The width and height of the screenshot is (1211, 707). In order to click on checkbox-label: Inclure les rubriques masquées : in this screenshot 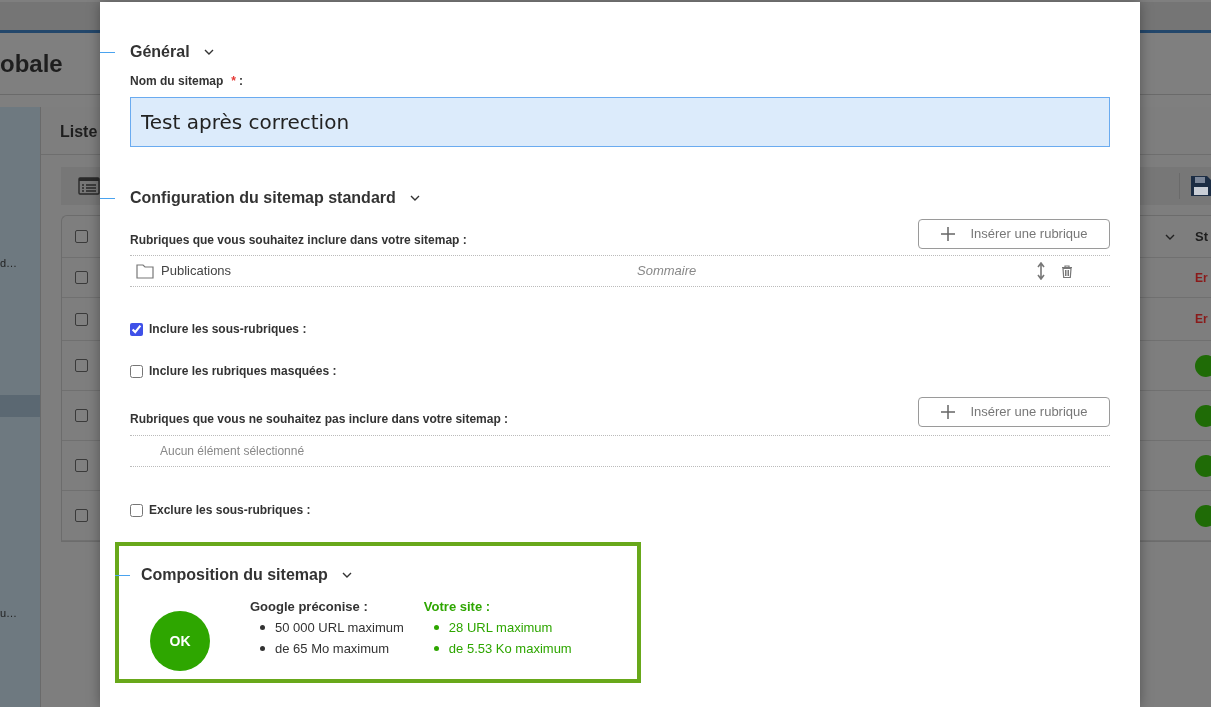, I will do `click(243, 371)`.